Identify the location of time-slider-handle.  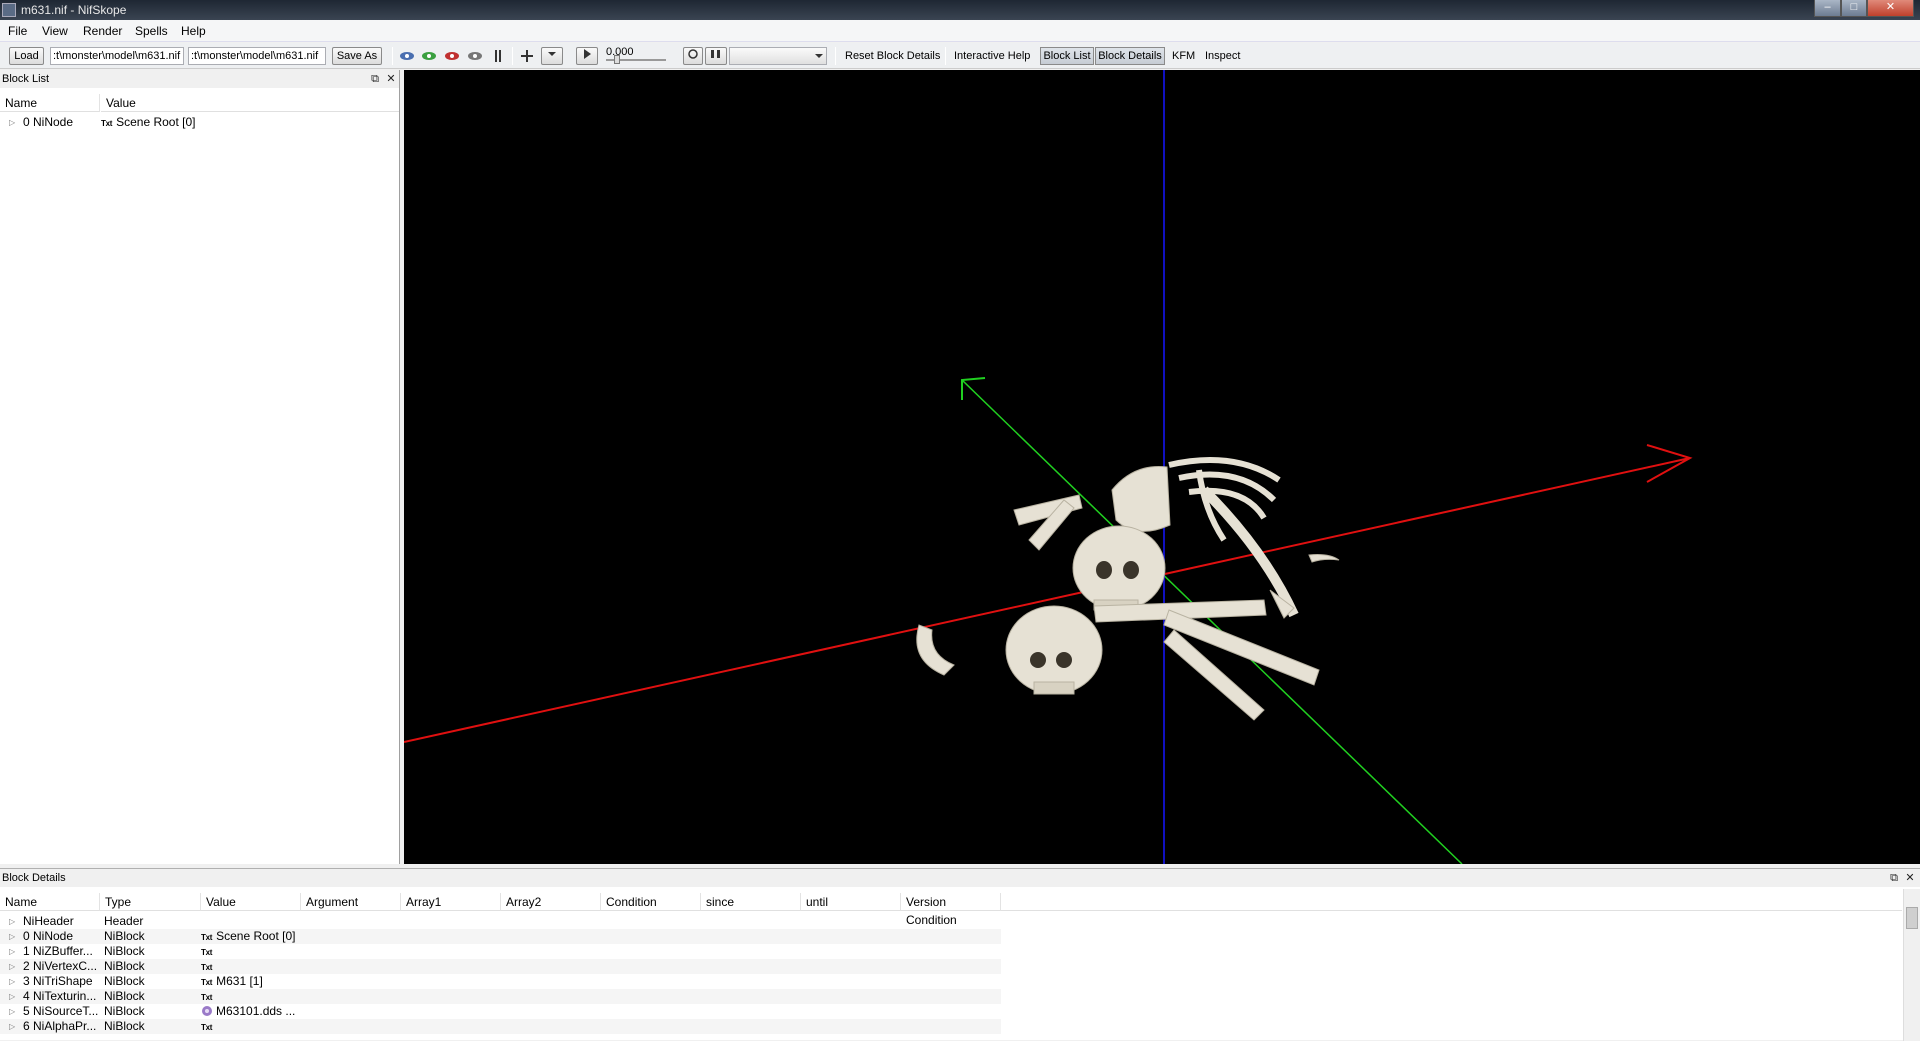
(617, 59).